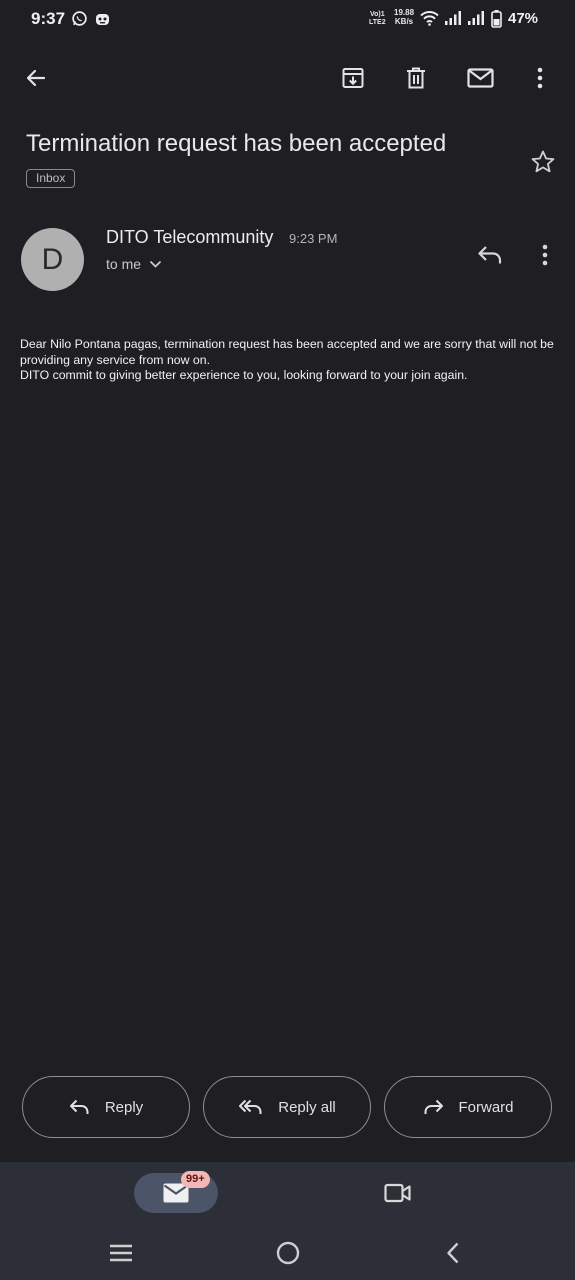 This screenshot has height=1280, width=575. What do you see at coordinates (287, 19) in the screenshot?
I see `status-bar: 9:37 Vo)1 LTE2 19.88 KB/s 47%` at bounding box center [287, 19].